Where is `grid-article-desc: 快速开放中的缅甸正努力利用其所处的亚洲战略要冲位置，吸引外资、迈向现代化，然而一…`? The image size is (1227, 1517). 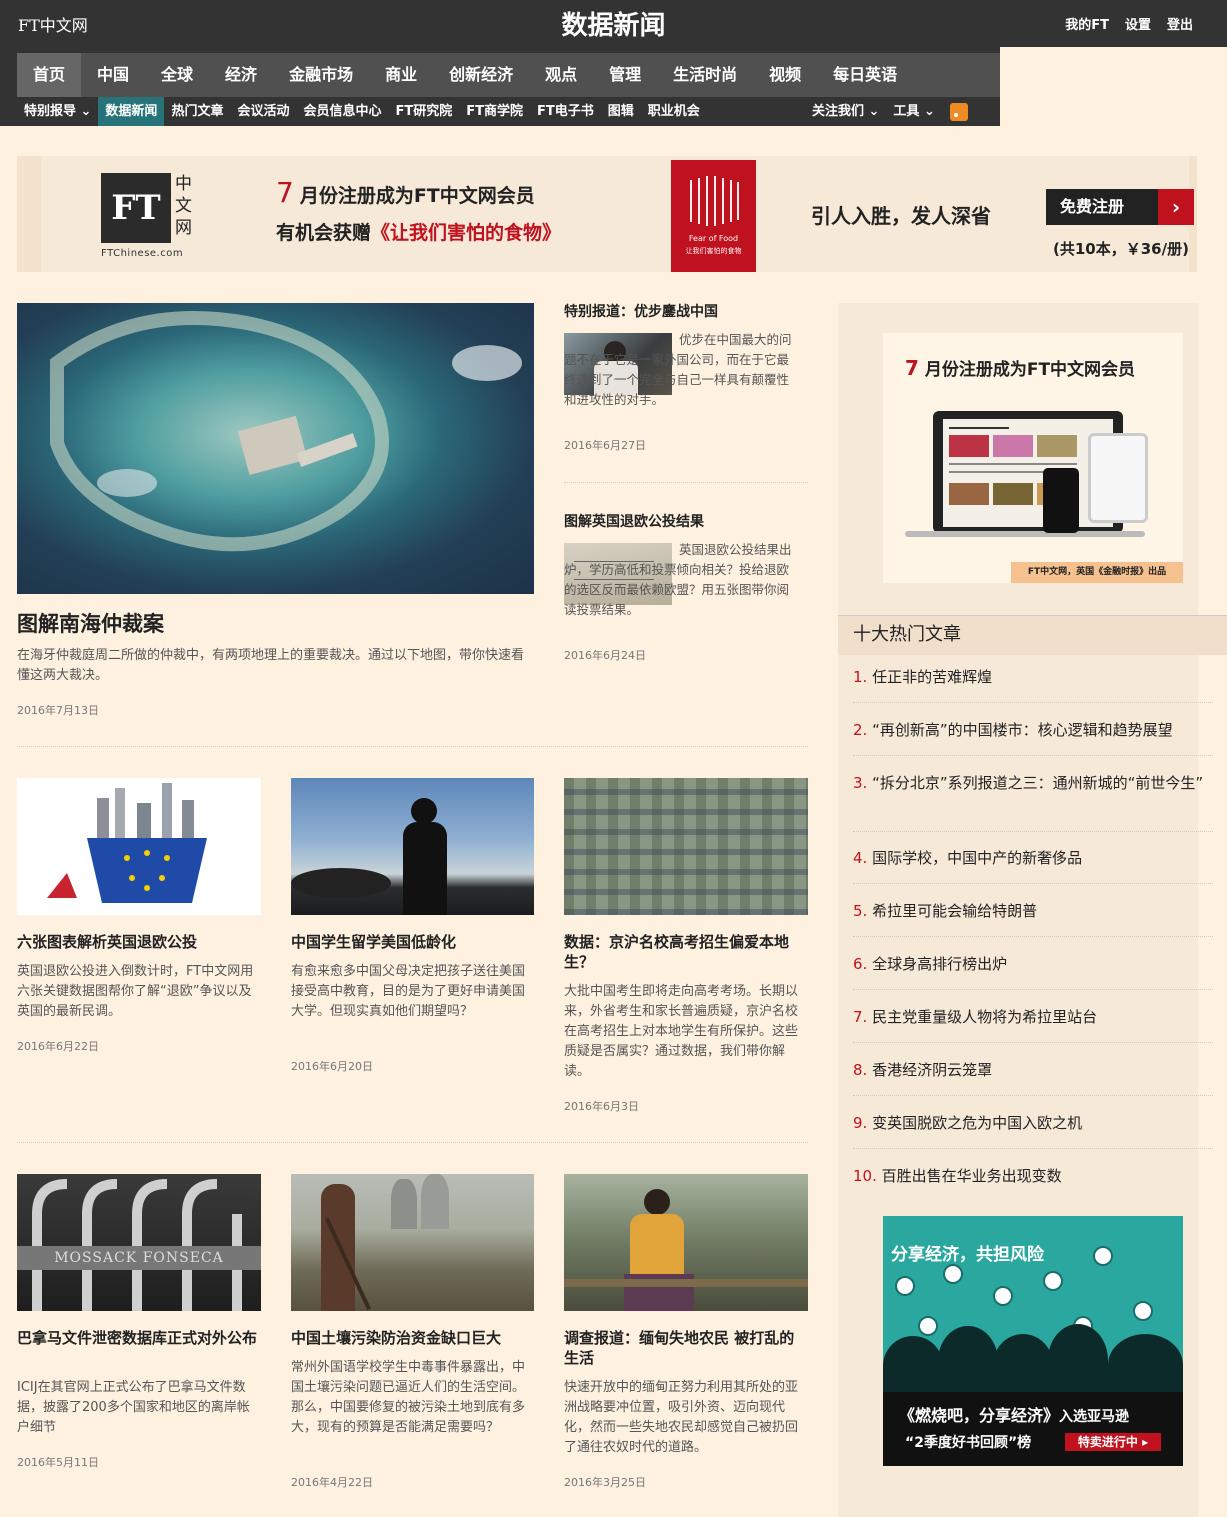 grid-article-desc: 快速开放中的缅甸正努力利用其所处的亚洲战略要冲位置，吸引外资、迈向现代化，然而一… is located at coordinates (681, 1417).